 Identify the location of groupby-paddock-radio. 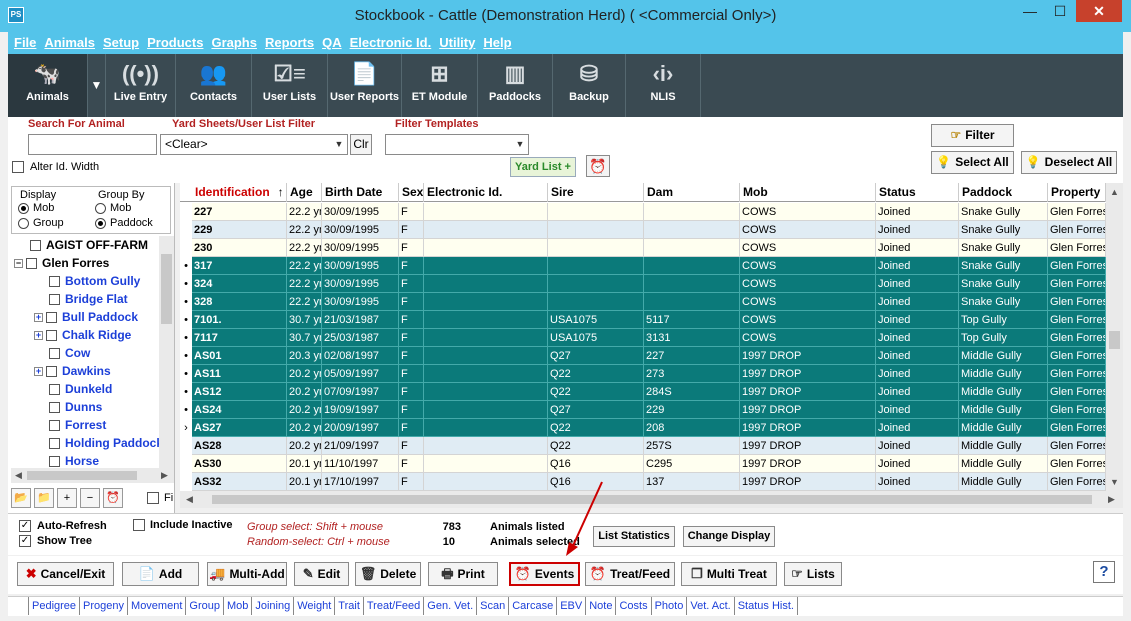
(100, 223).